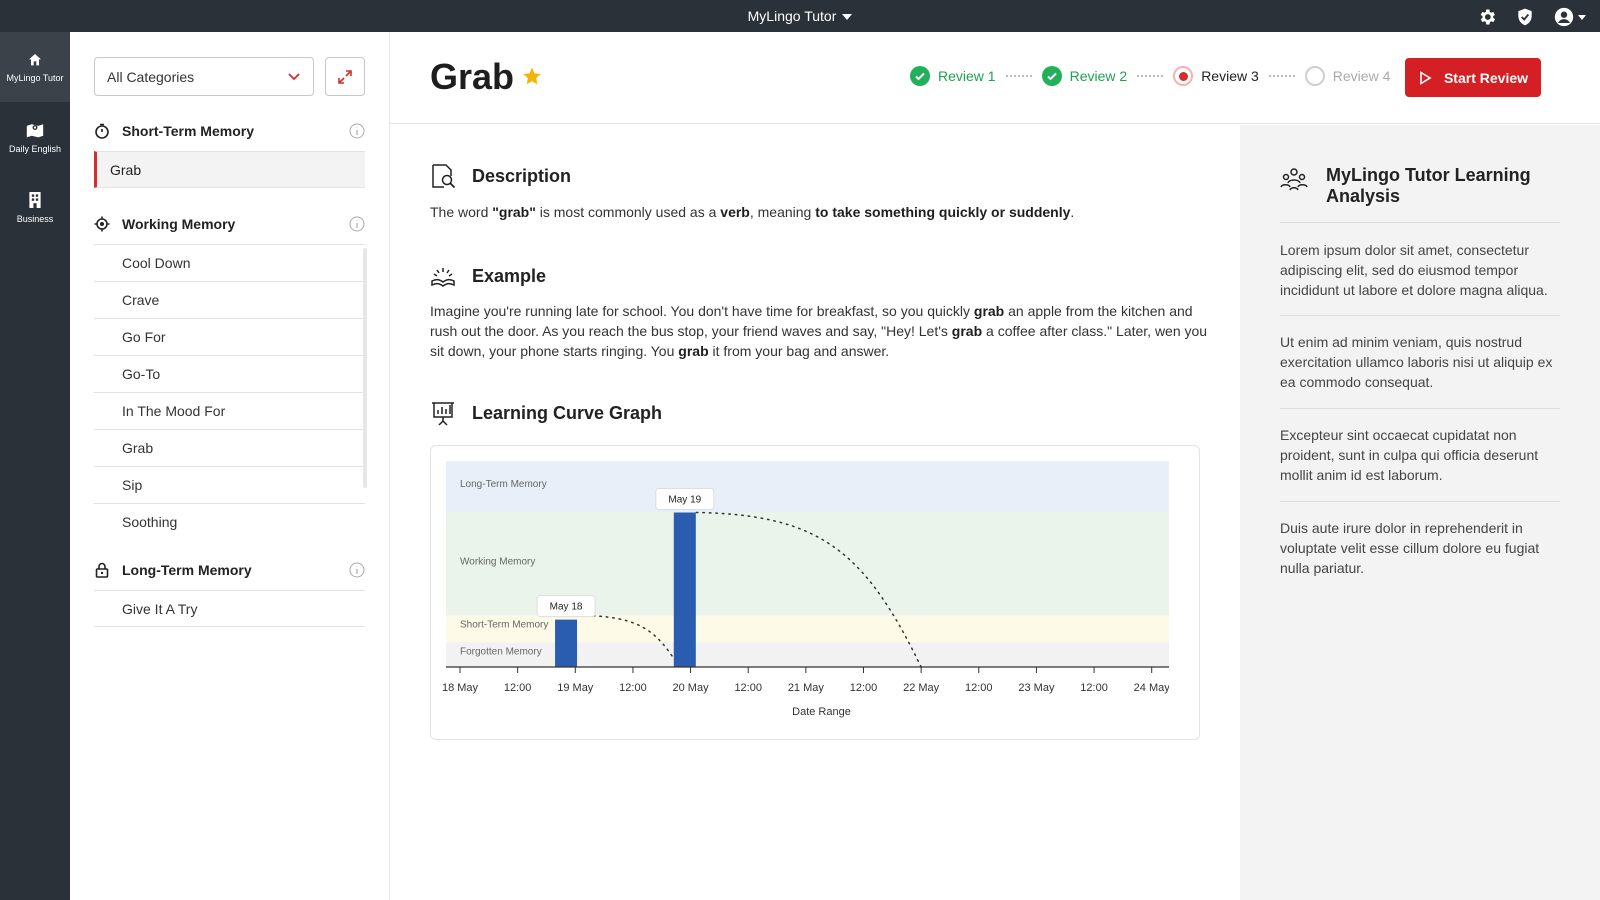 The image size is (1600, 900). I want to click on text-segment: to take something quickly or suddenly, so click(943, 212).